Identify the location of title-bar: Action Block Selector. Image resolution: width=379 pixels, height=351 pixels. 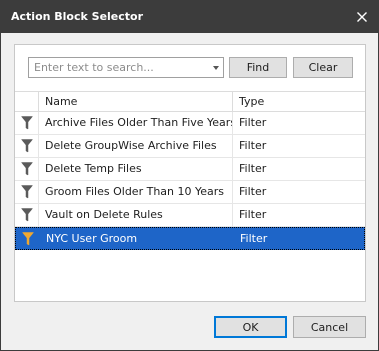
(189, 17).